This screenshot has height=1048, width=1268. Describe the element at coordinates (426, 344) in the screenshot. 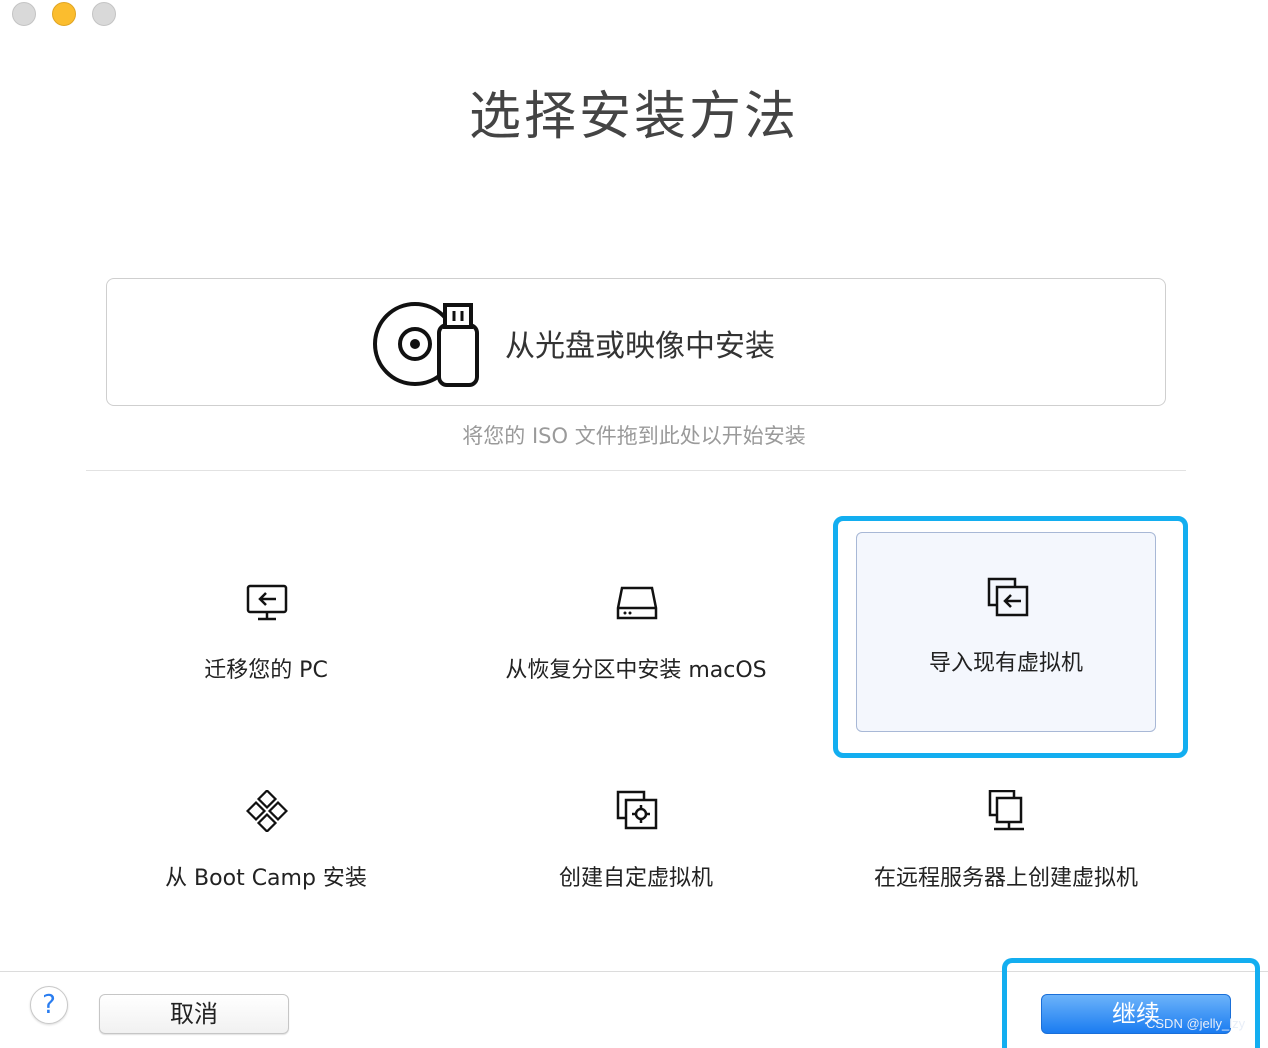

I see `disc-usb-icon` at that location.